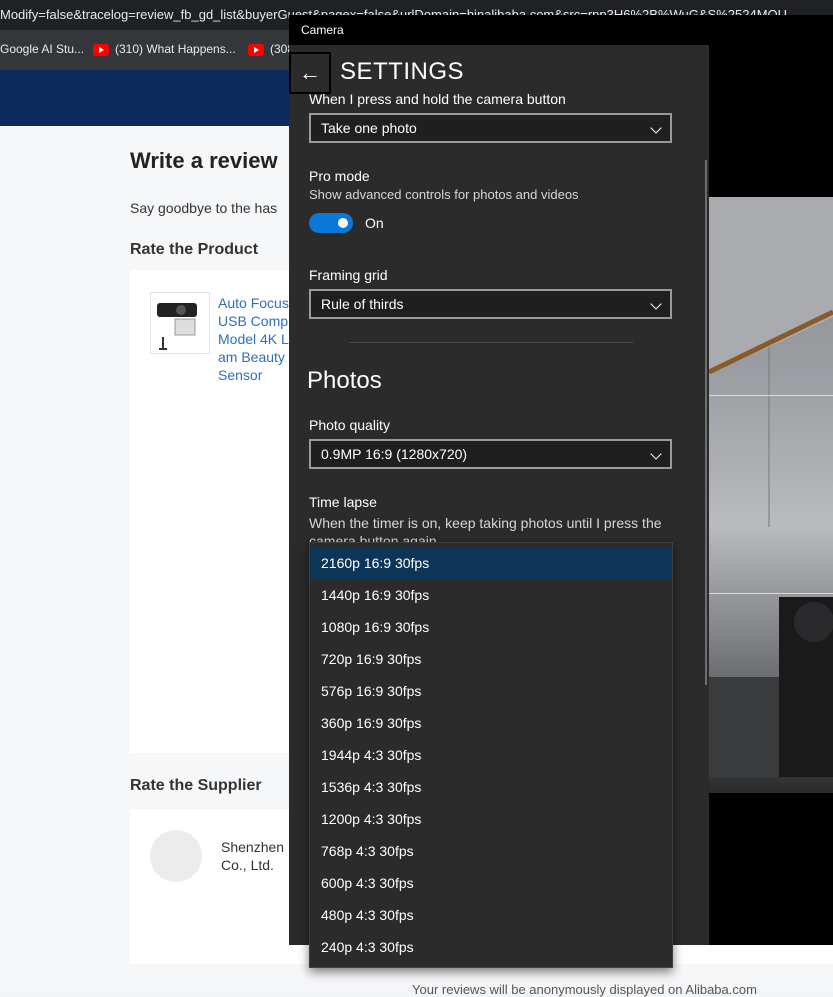  What do you see at coordinates (271, 49) in the screenshot?
I see `bookmark-308: (308` at bounding box center [271, 49].